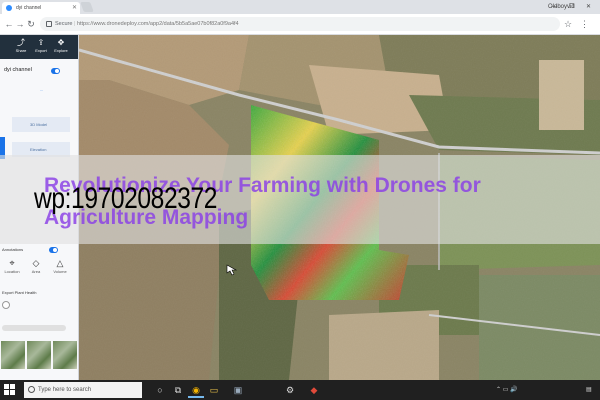 This screenshot has height=400, width=600. Describe the element at coordinates (573, 7) in the screenshot. I see `window-controls: — ❐ ✕` at that location.